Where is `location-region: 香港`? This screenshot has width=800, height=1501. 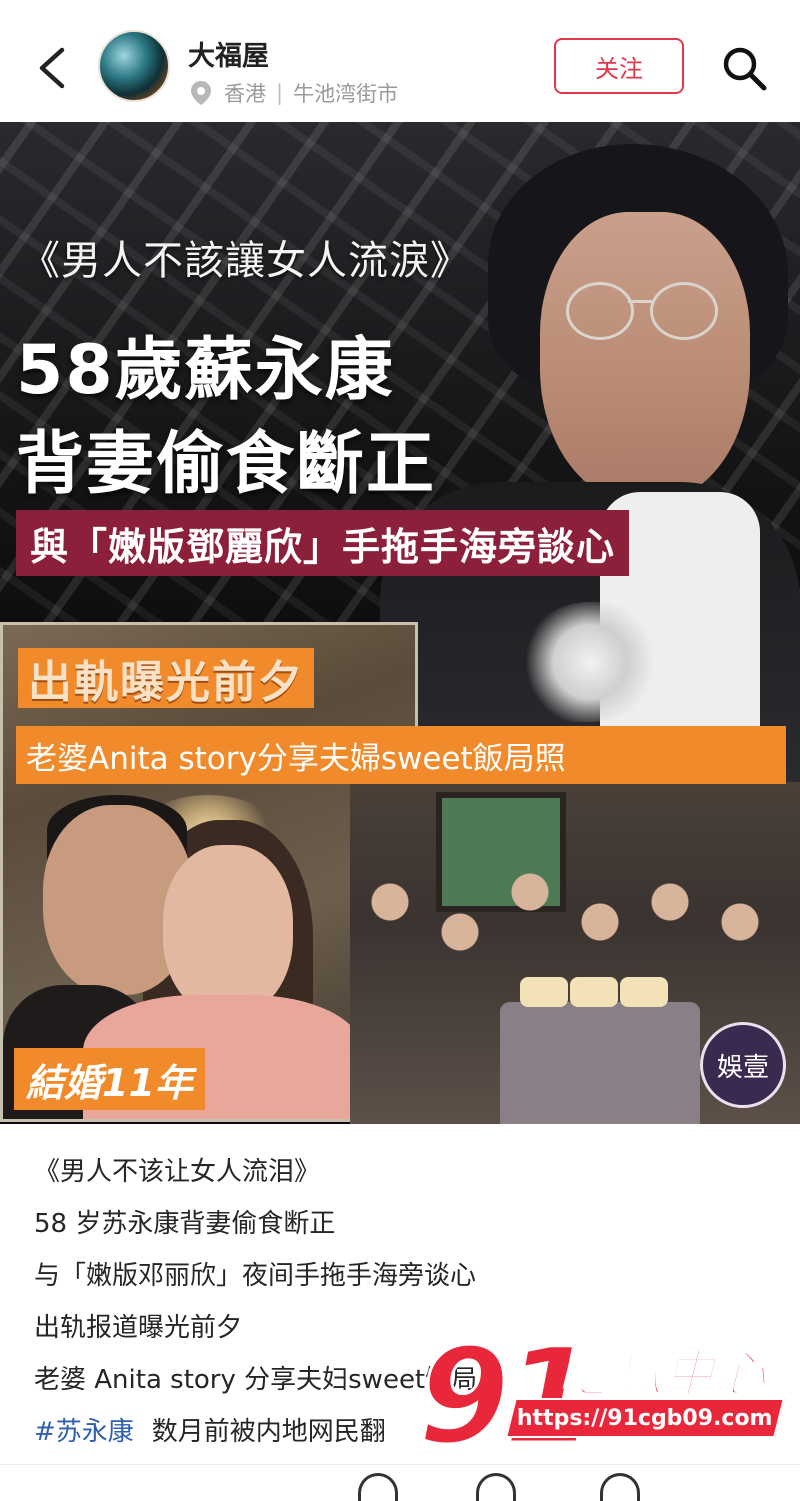
location-region: 香港 is located at coordinates (245, 94).